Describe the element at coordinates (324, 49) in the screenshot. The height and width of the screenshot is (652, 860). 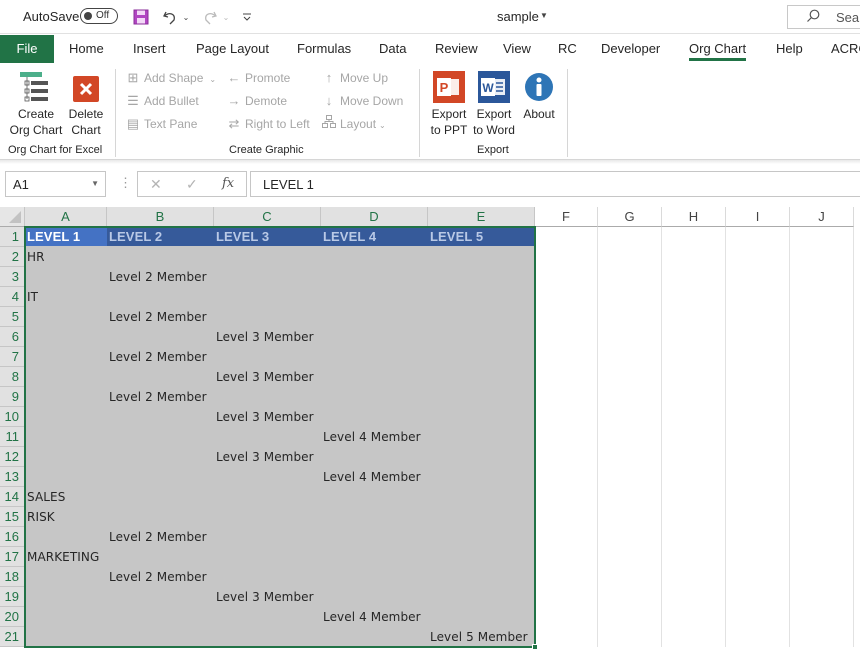
I see `tab-formulas: Formulas` at that location.